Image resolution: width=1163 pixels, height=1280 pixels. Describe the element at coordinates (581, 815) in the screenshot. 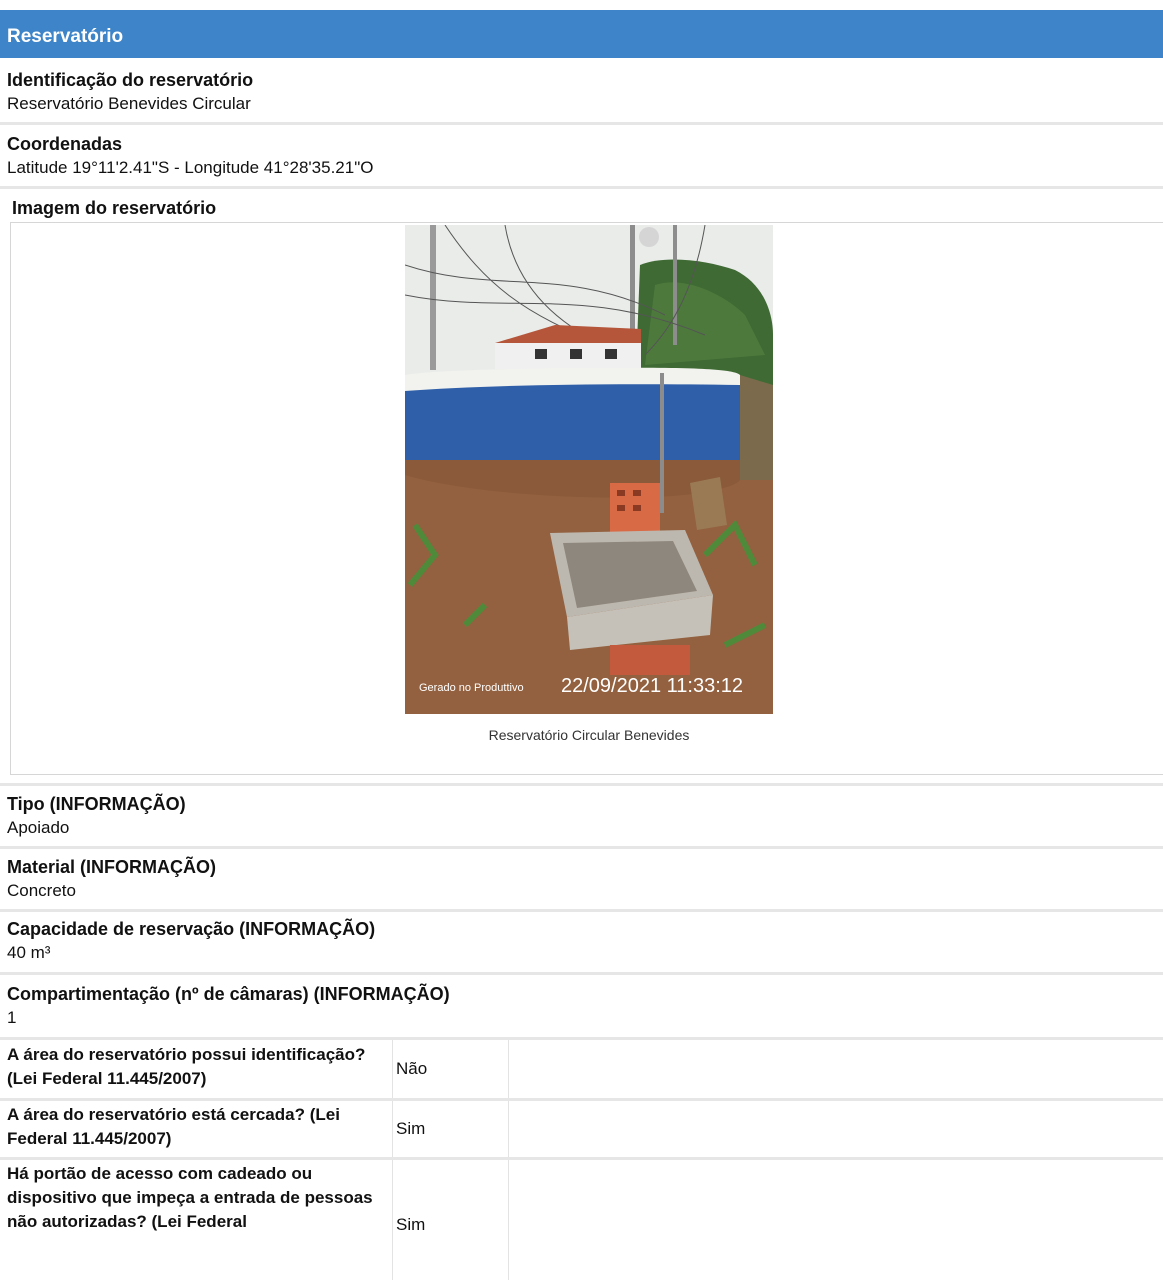

I see `field-tipo: Tipo (INFORMAÇÃO) Apoiado` at that location.